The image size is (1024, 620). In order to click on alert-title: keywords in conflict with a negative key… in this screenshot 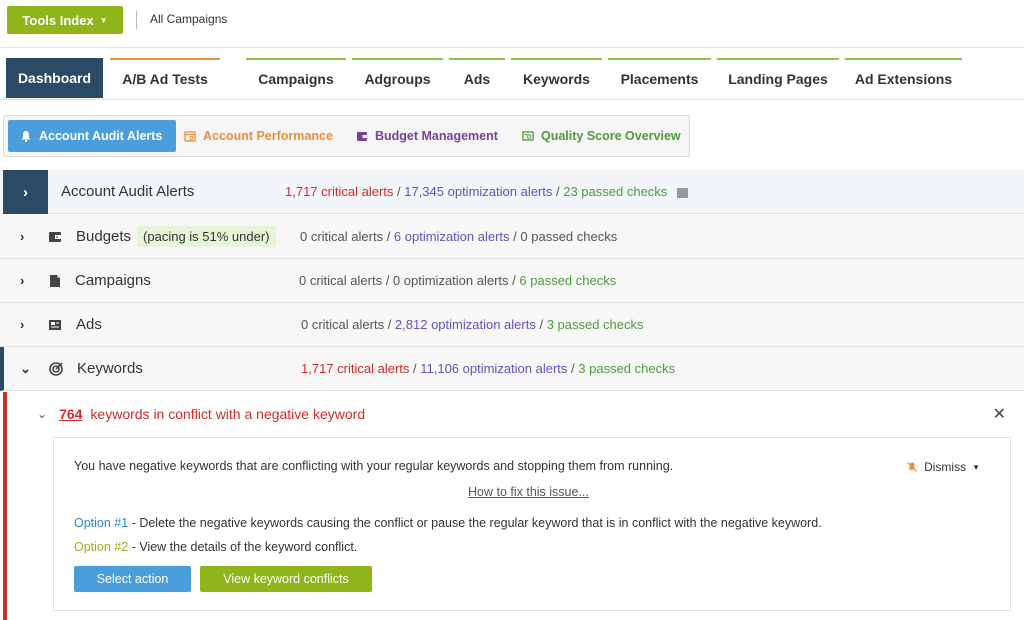, I will do `click(228, 414)`.